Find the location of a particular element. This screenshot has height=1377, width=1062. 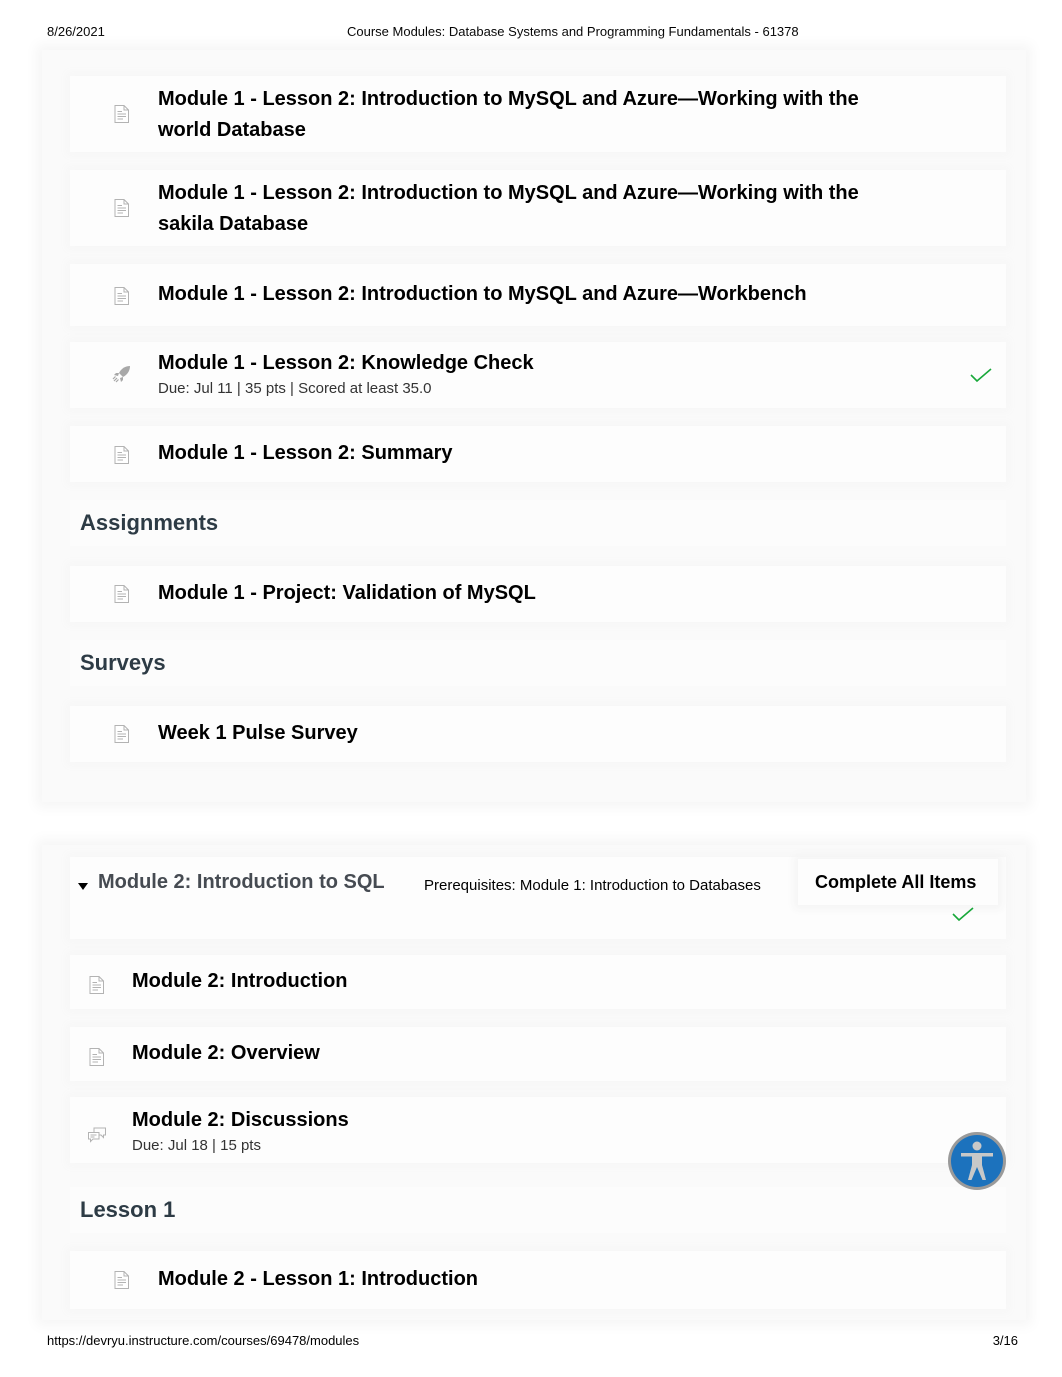

item-title: Module 1 - Project: Validation of MySQL is located at coordinates (537, 593).